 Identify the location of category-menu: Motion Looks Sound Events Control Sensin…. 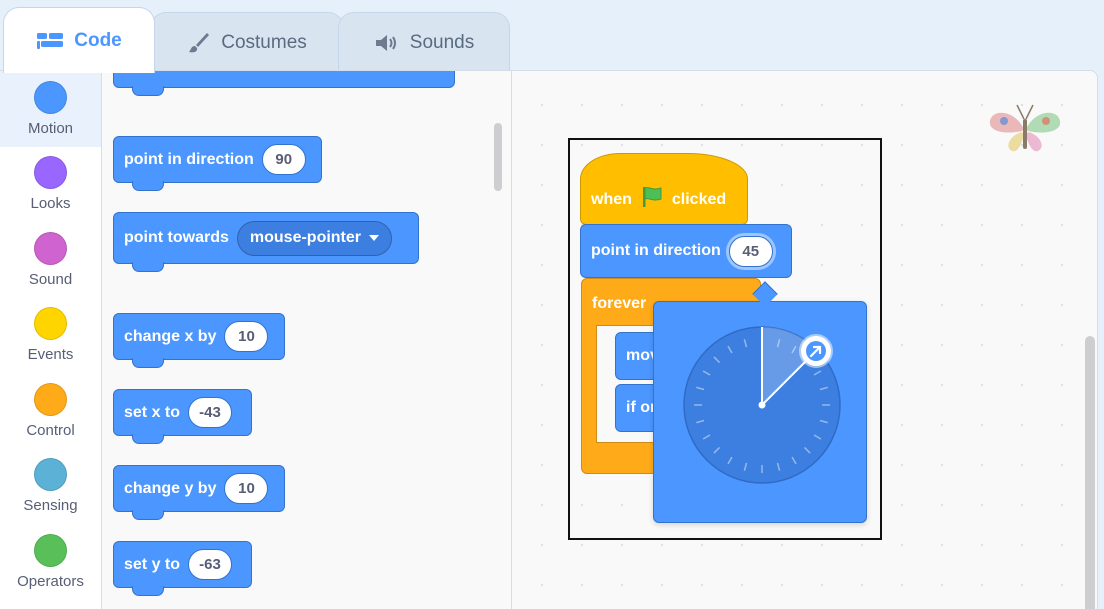
(51, 339).